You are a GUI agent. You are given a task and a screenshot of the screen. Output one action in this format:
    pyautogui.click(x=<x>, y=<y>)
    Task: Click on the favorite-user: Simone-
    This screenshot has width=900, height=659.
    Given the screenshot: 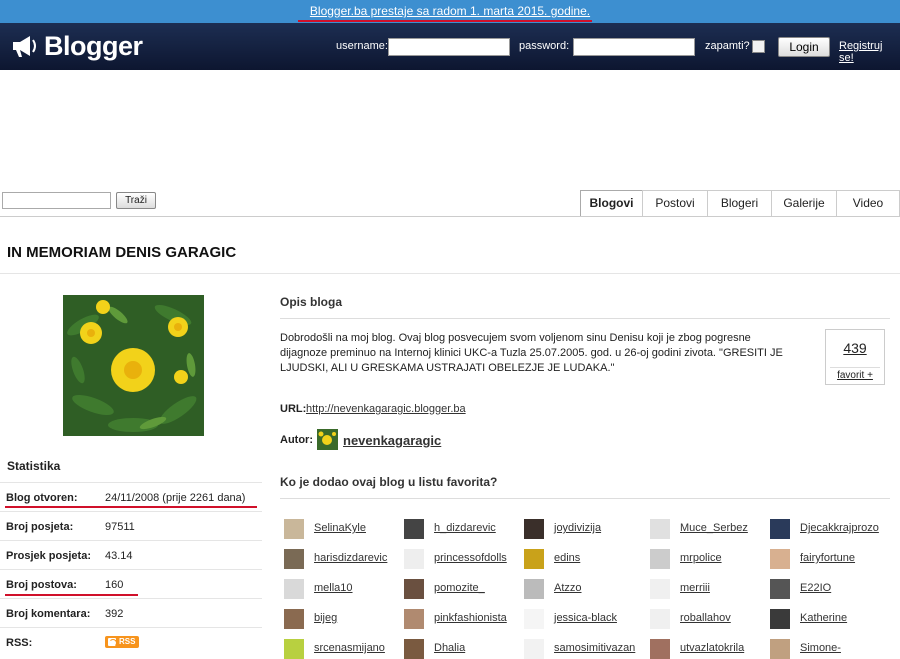 What is the action you would take?
    pyautogui.click(x=835, y=649)
    